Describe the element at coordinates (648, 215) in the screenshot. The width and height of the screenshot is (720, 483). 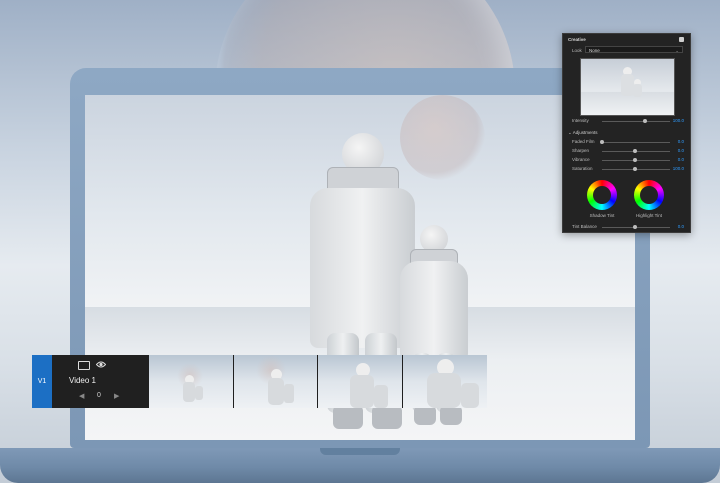
I see `highlight-tint-label: Highlight Tint` at that location.